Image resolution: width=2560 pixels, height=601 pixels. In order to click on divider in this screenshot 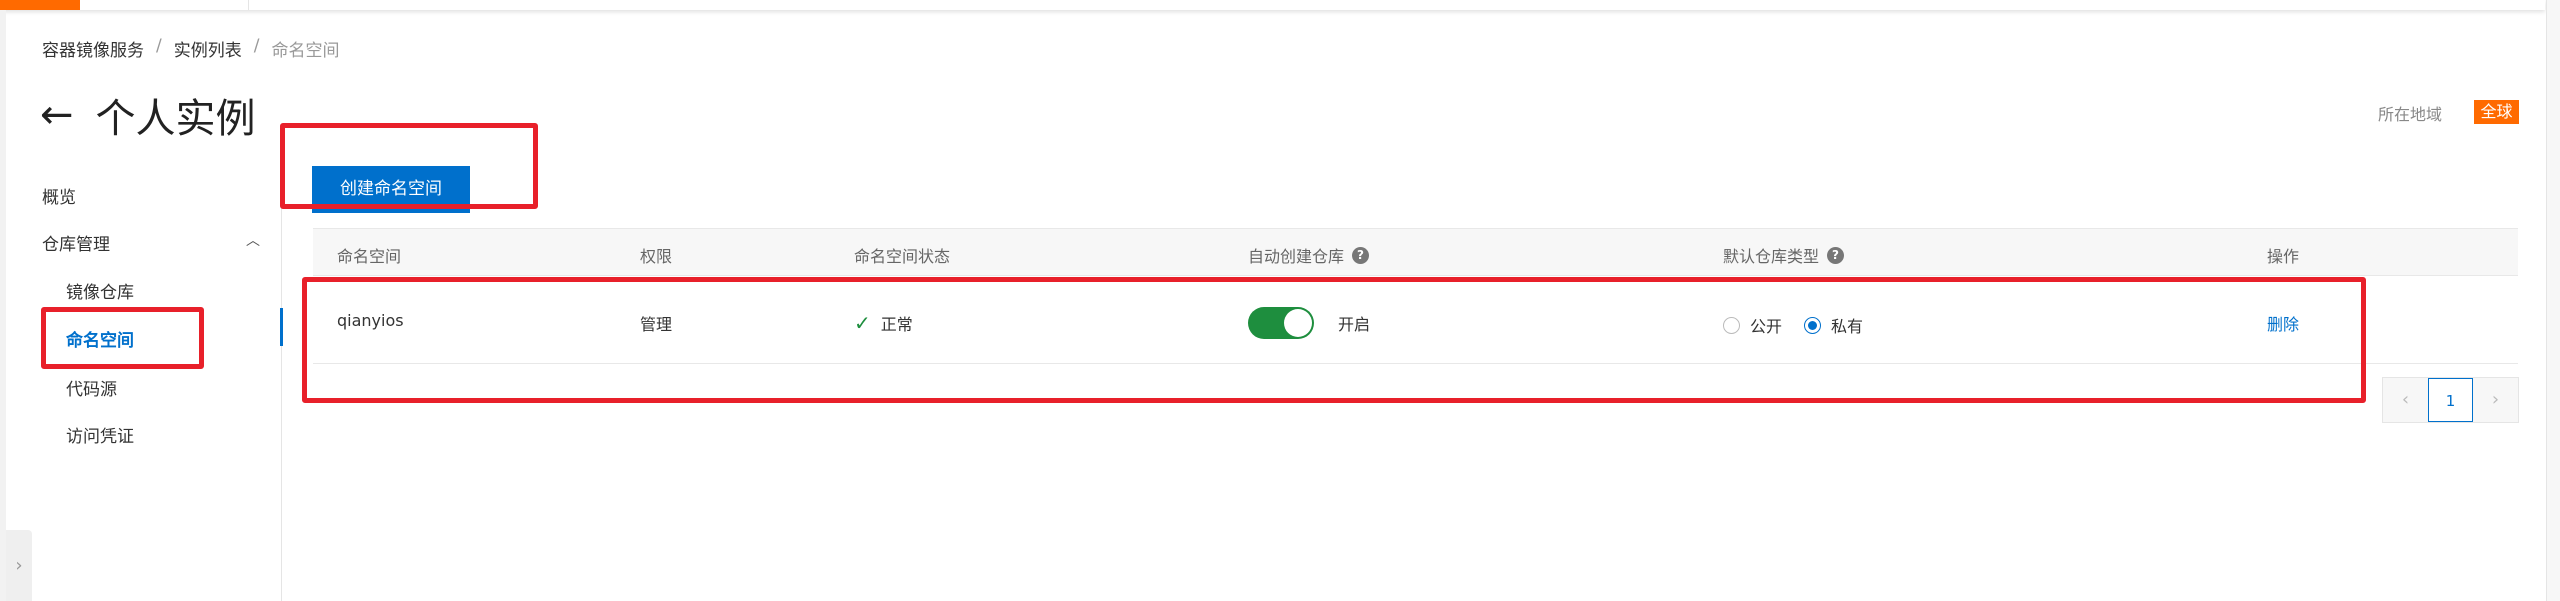, I will do `click(248, 5)`.